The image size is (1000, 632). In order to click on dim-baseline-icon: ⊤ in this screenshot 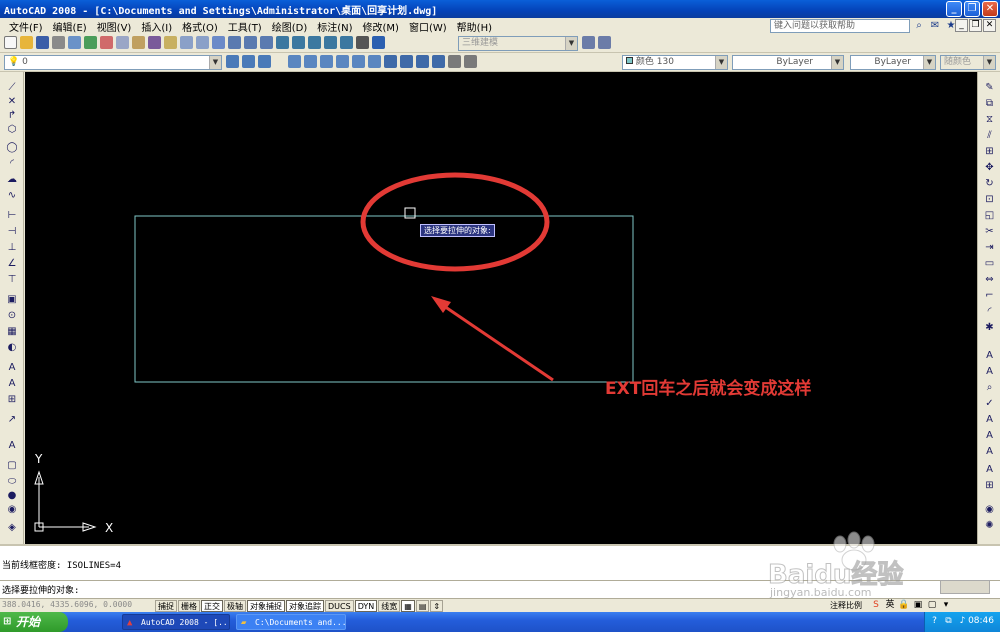, I will do `click(12, 279)`.